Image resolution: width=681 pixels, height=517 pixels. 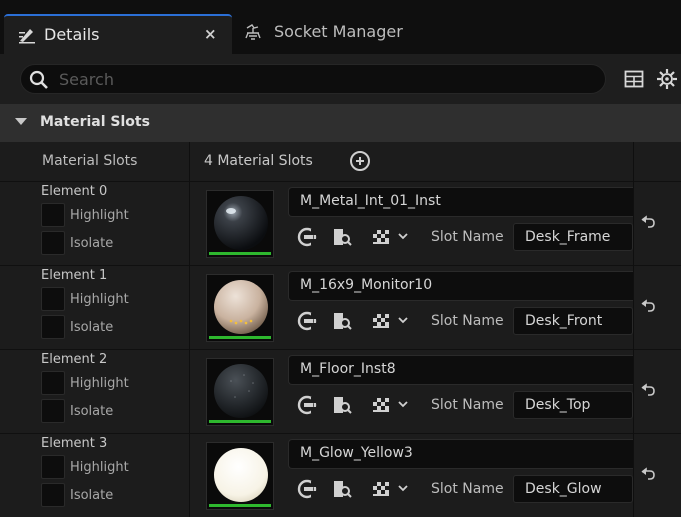 I want to click on category-label: Material Slots, so click(x=95, y=122).